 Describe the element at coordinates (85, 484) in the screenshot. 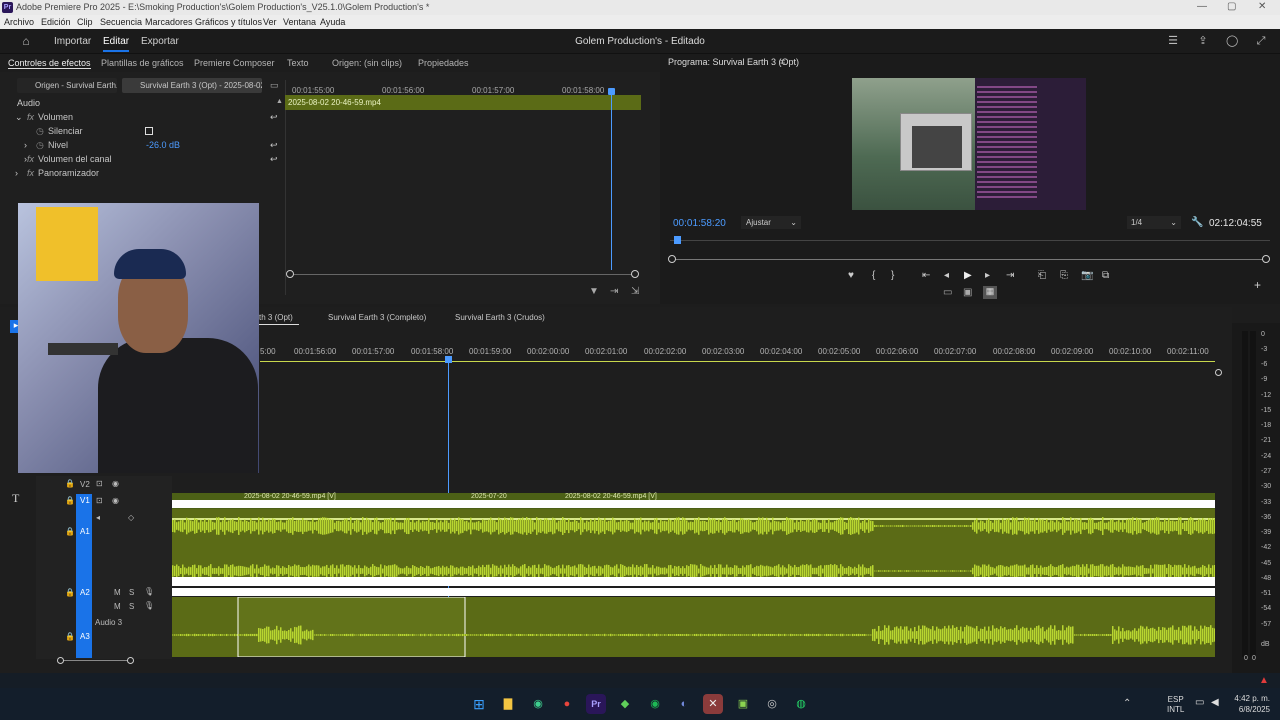

I see `track-v2-label: V2` at that location.